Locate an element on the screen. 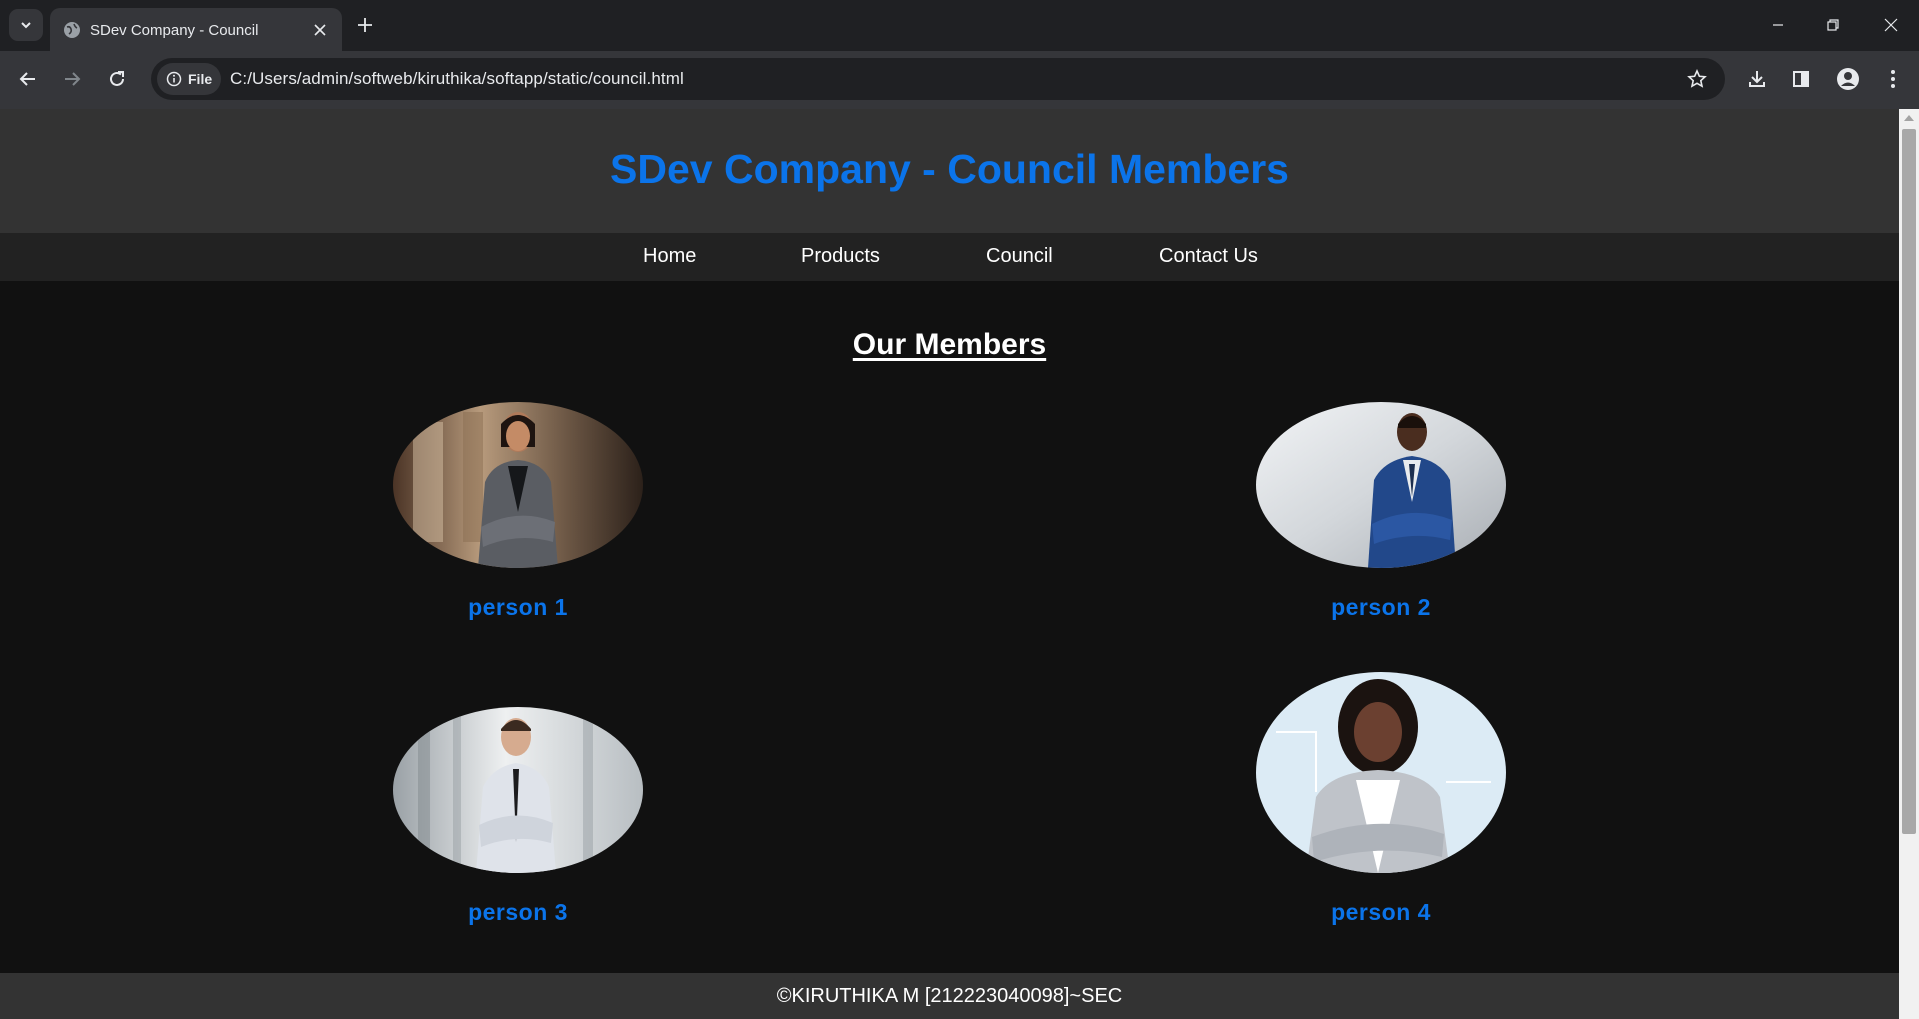  site-header: SDev Company - Council Members is located at coordinates (949, 171).